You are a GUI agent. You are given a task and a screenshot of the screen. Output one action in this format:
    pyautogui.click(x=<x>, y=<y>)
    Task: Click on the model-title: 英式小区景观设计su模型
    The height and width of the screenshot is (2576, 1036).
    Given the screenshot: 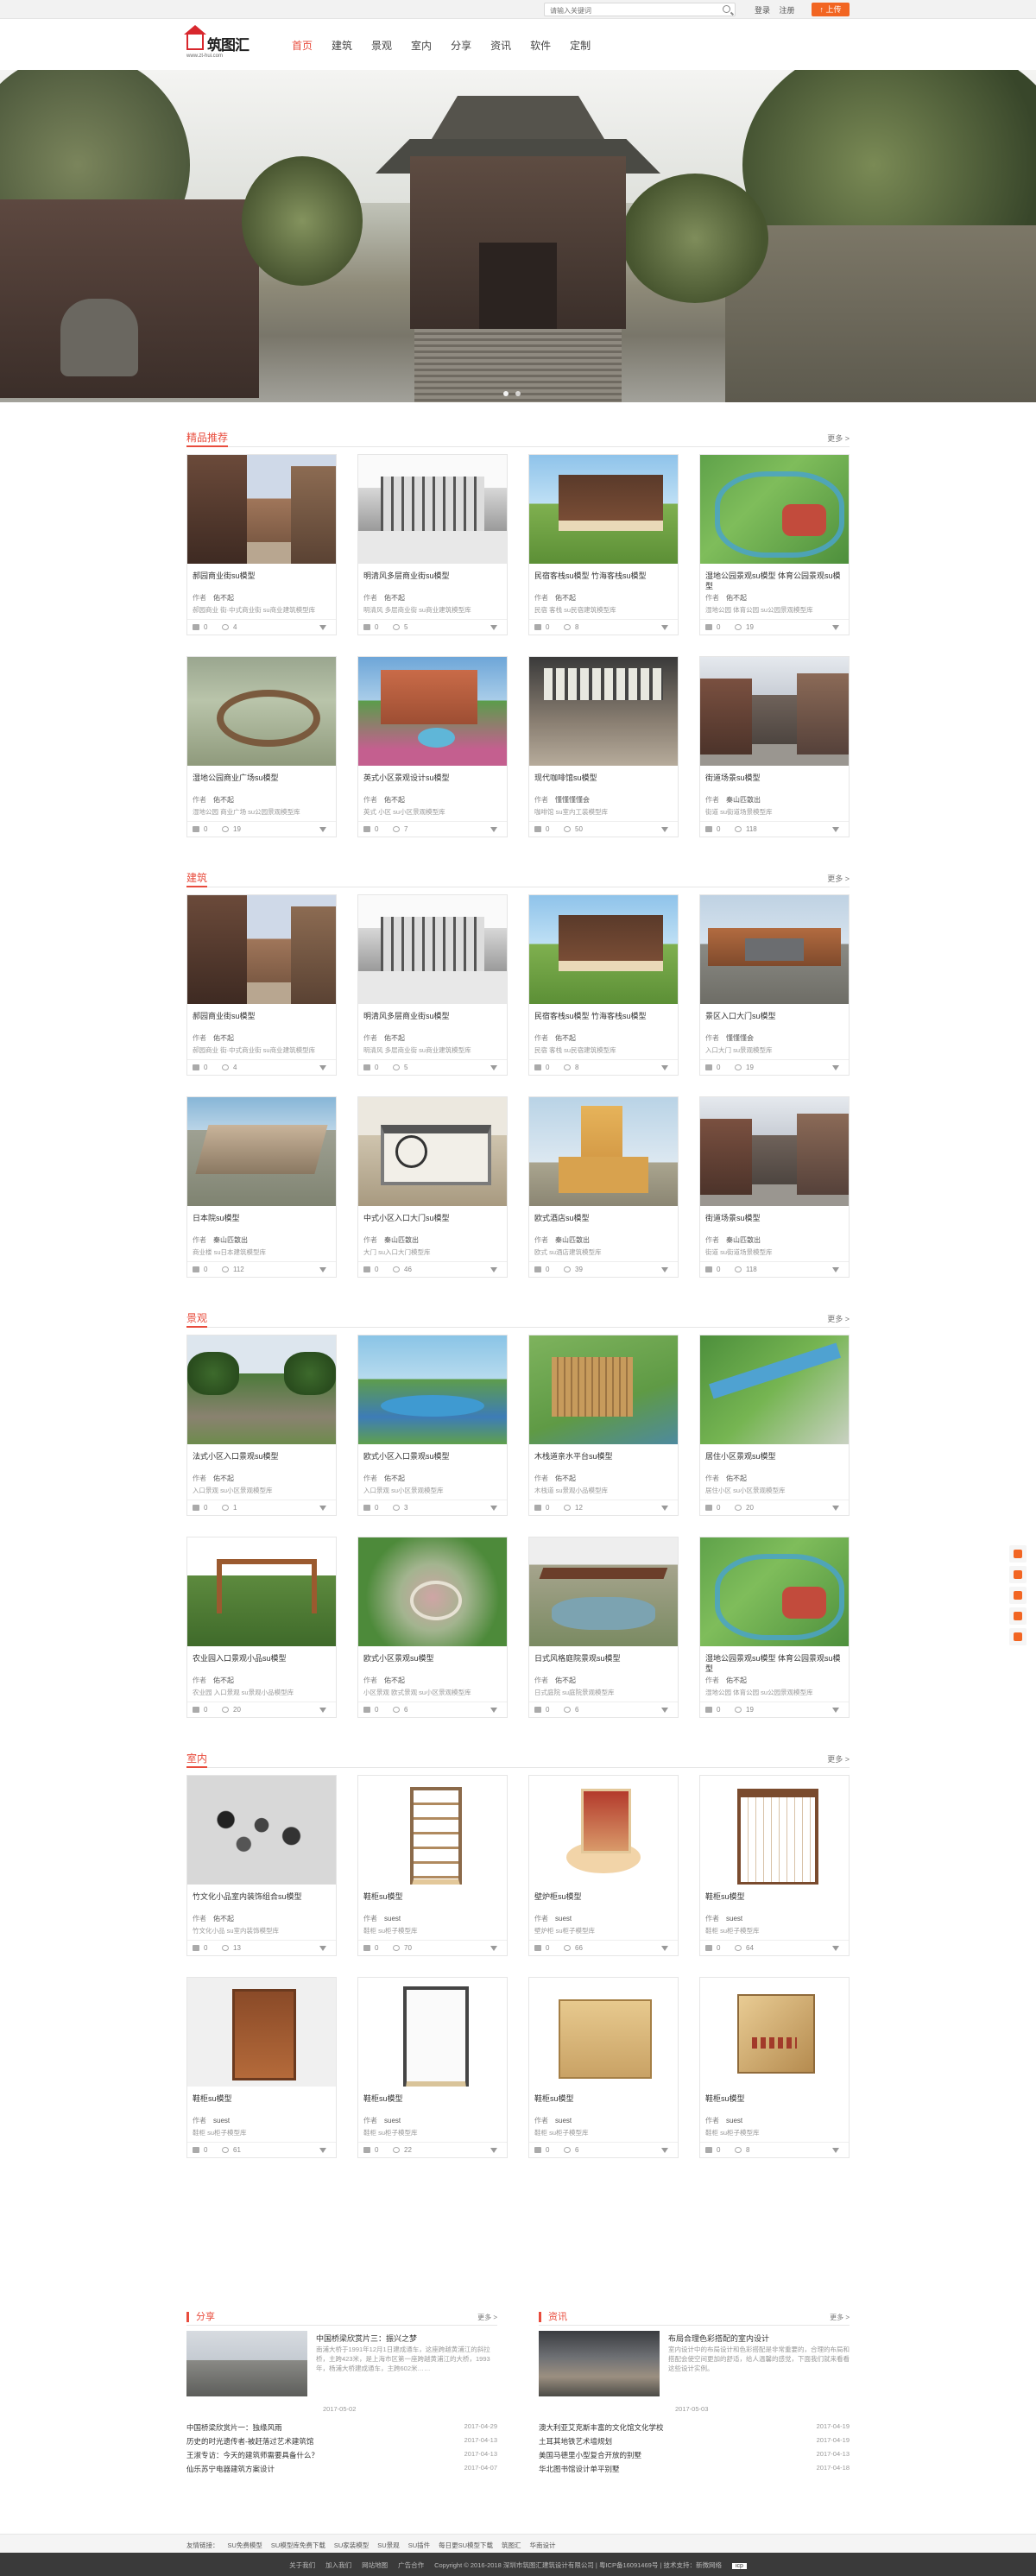 What is the action you would take?
    pyautogui.click(x=432, y=778)
    